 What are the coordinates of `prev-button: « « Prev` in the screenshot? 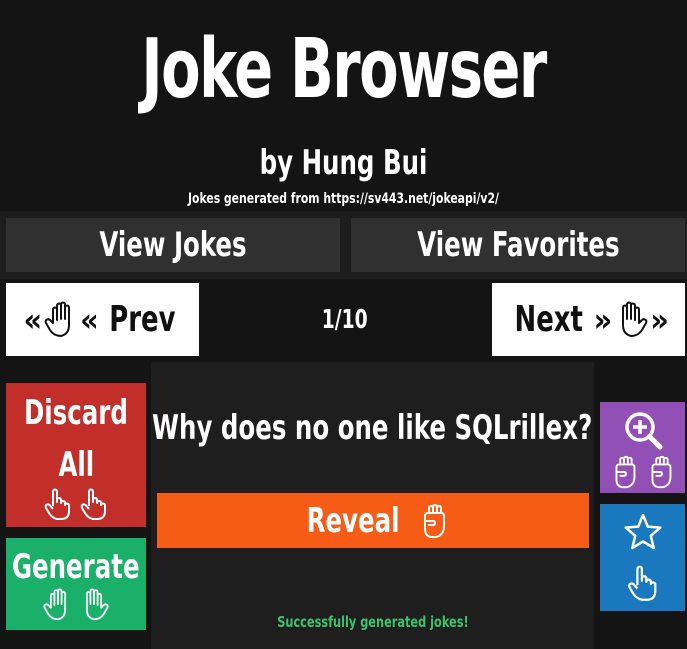 It's located at (102, 319).